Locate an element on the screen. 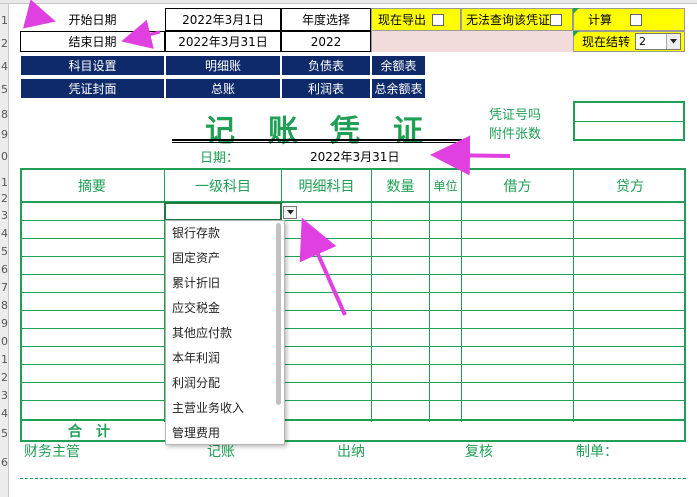 The image size is (697, 497). arrow-start-date is located at coordinates (39, 14).